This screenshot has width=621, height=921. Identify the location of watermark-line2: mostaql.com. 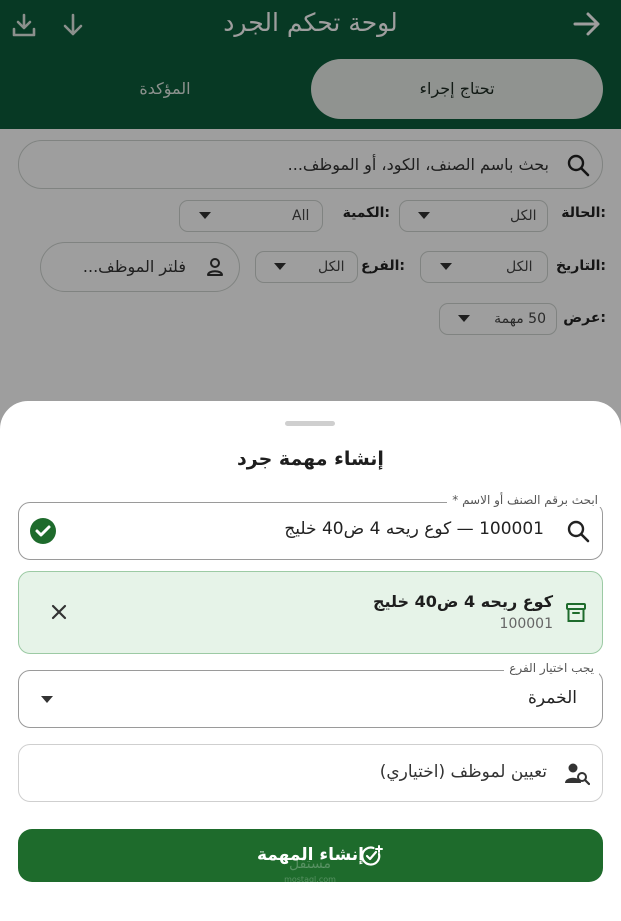
(310, 879).